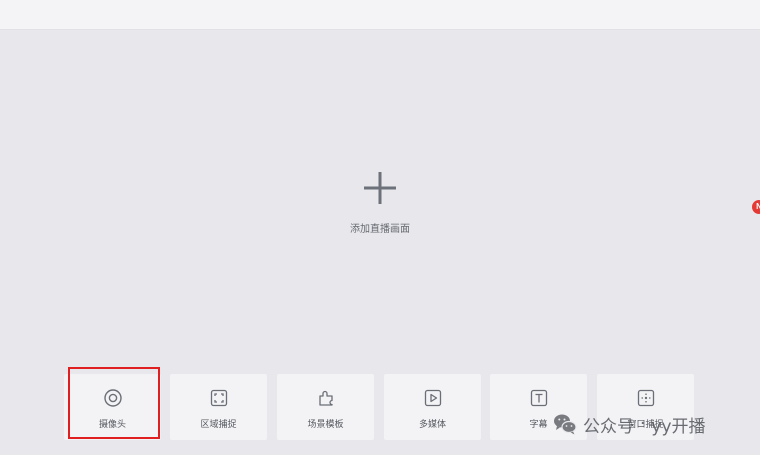 This screenshot has height=455, width=760. I want to click on watermark-account: yy开播, so click(678, 426).